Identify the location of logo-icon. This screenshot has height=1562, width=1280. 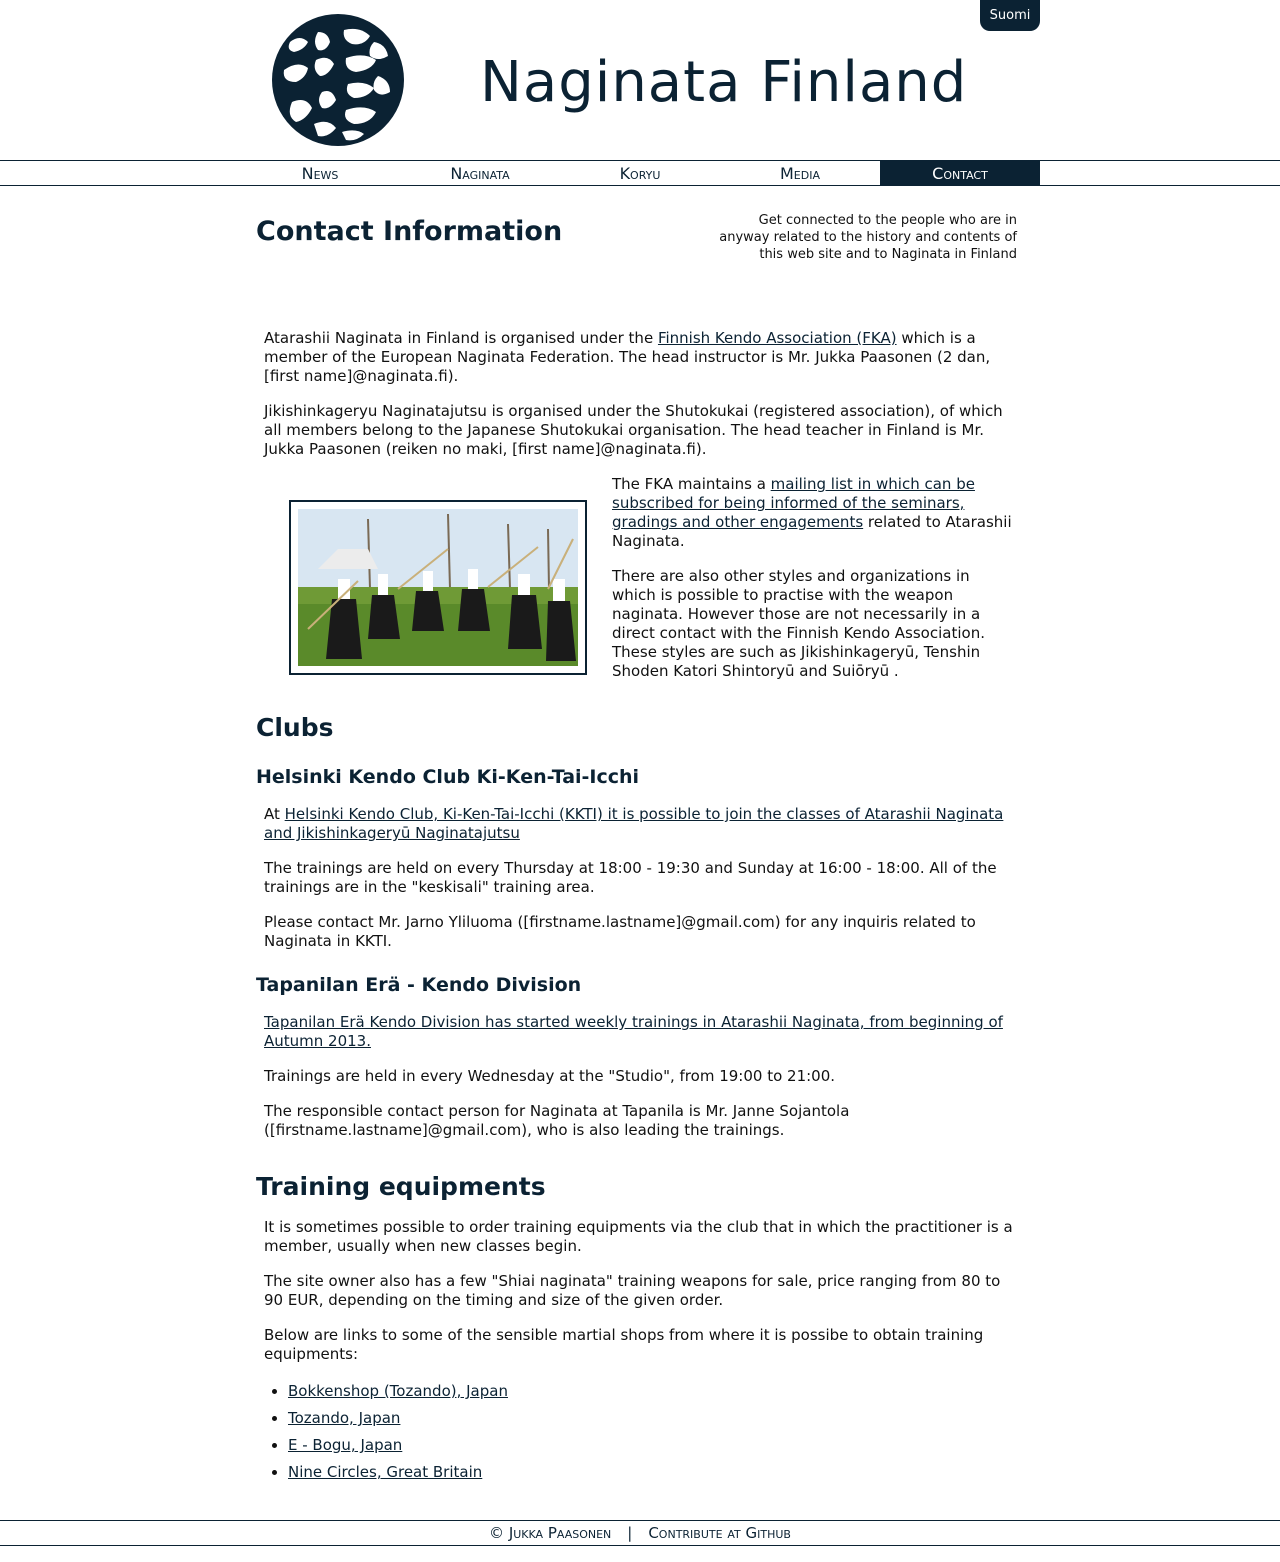
(338, 80).